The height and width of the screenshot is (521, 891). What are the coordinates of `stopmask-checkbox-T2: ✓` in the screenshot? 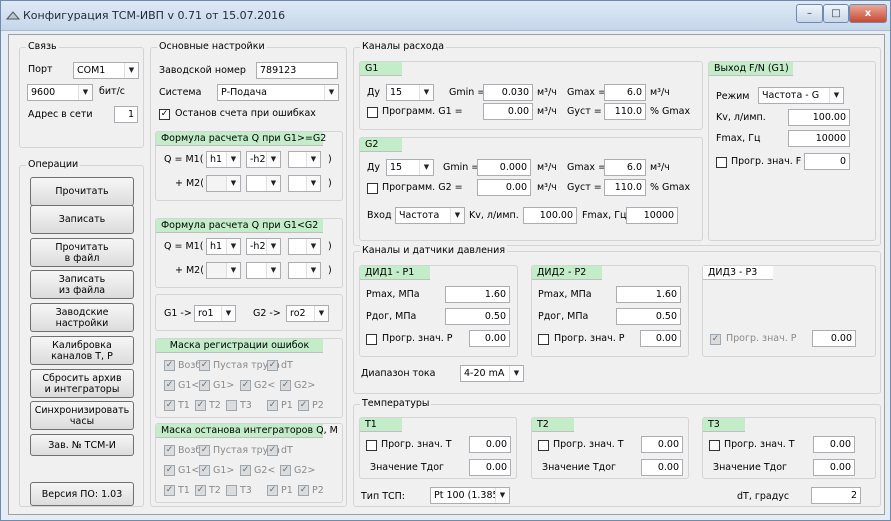 It's located at (200, 490).